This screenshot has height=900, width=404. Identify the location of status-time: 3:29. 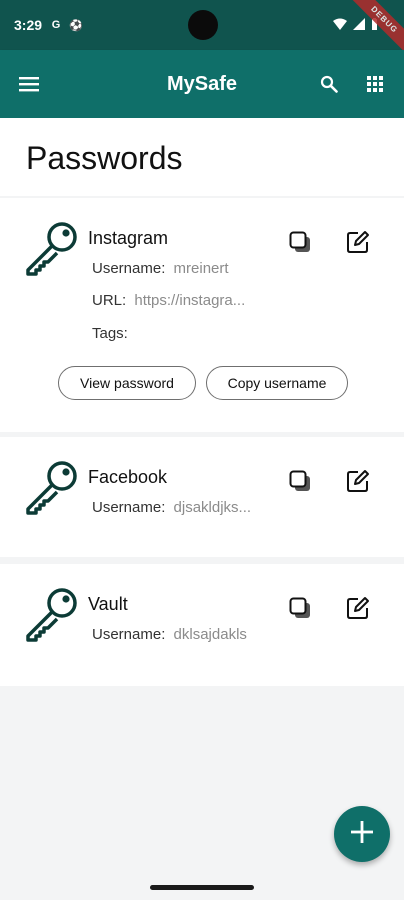
(28, 25).